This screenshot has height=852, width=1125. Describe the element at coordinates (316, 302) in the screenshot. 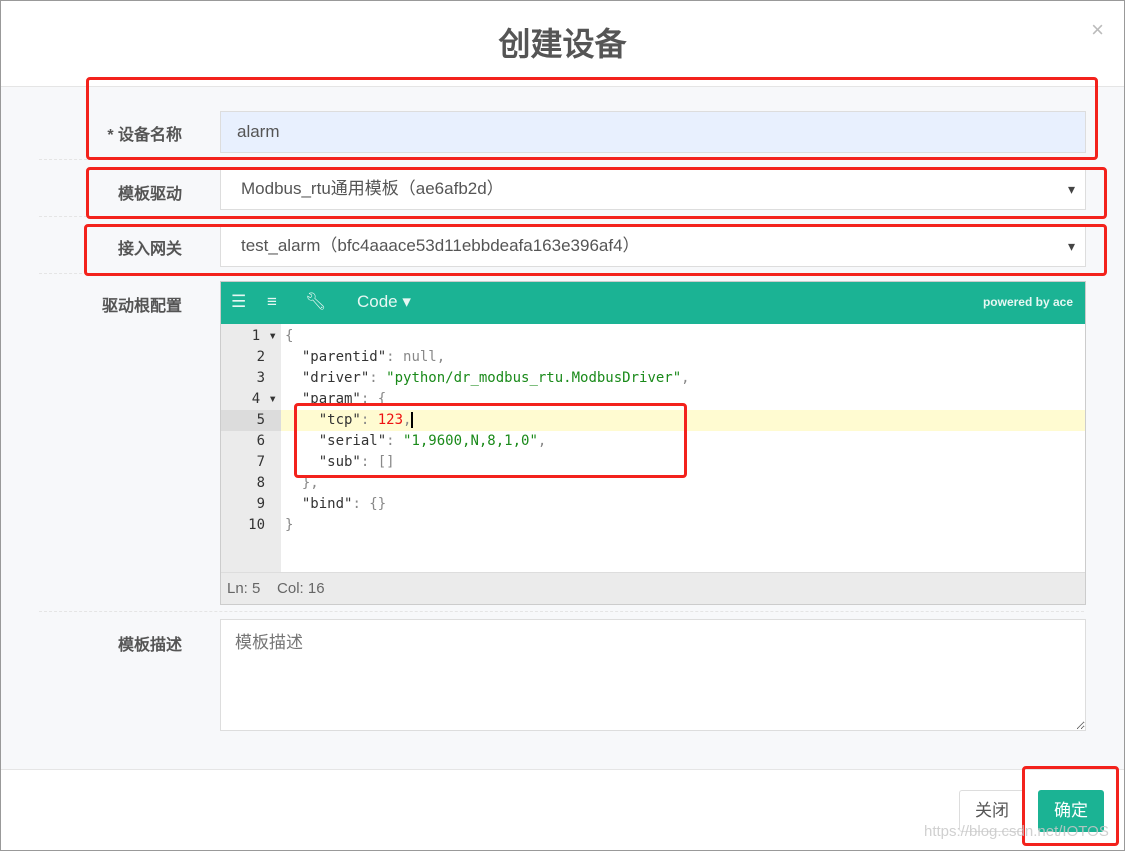

I see `wrench-icon: 🔧︎` at that location.